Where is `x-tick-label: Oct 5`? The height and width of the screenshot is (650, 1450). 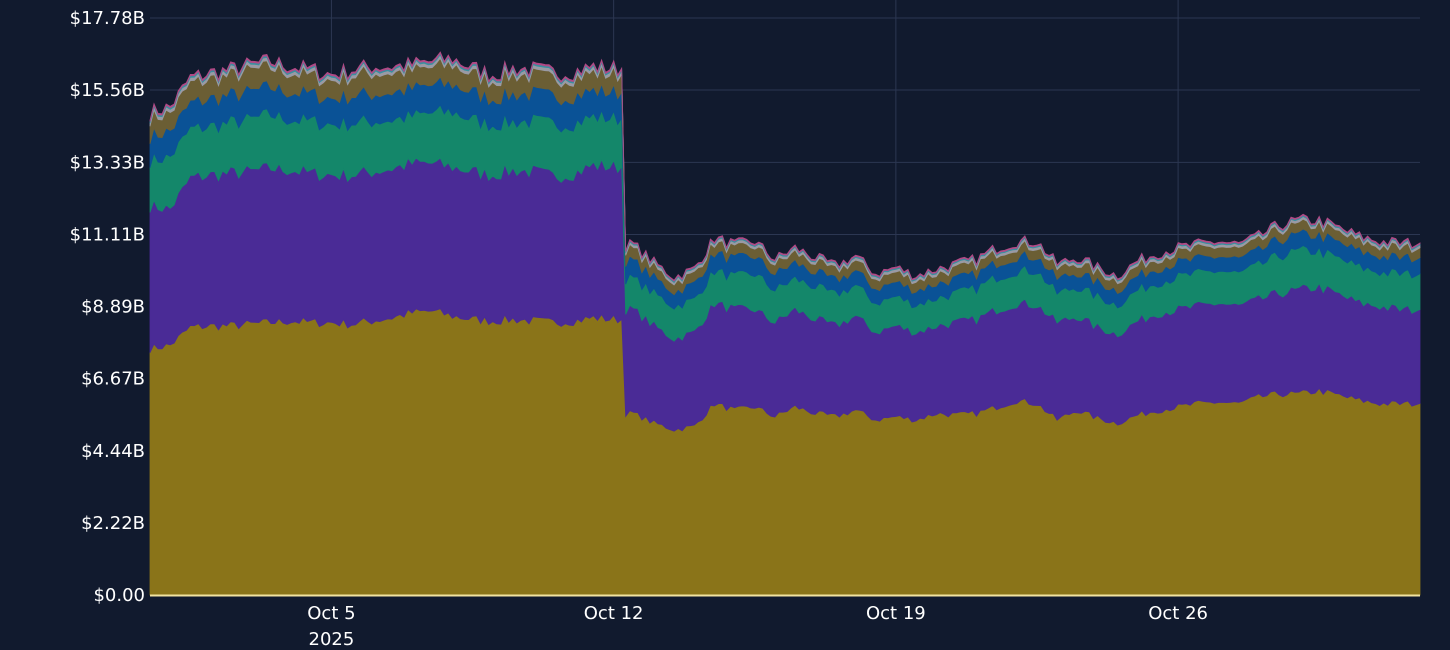
x-tick-label: Oct 5 is located at coordinates (331, 613).